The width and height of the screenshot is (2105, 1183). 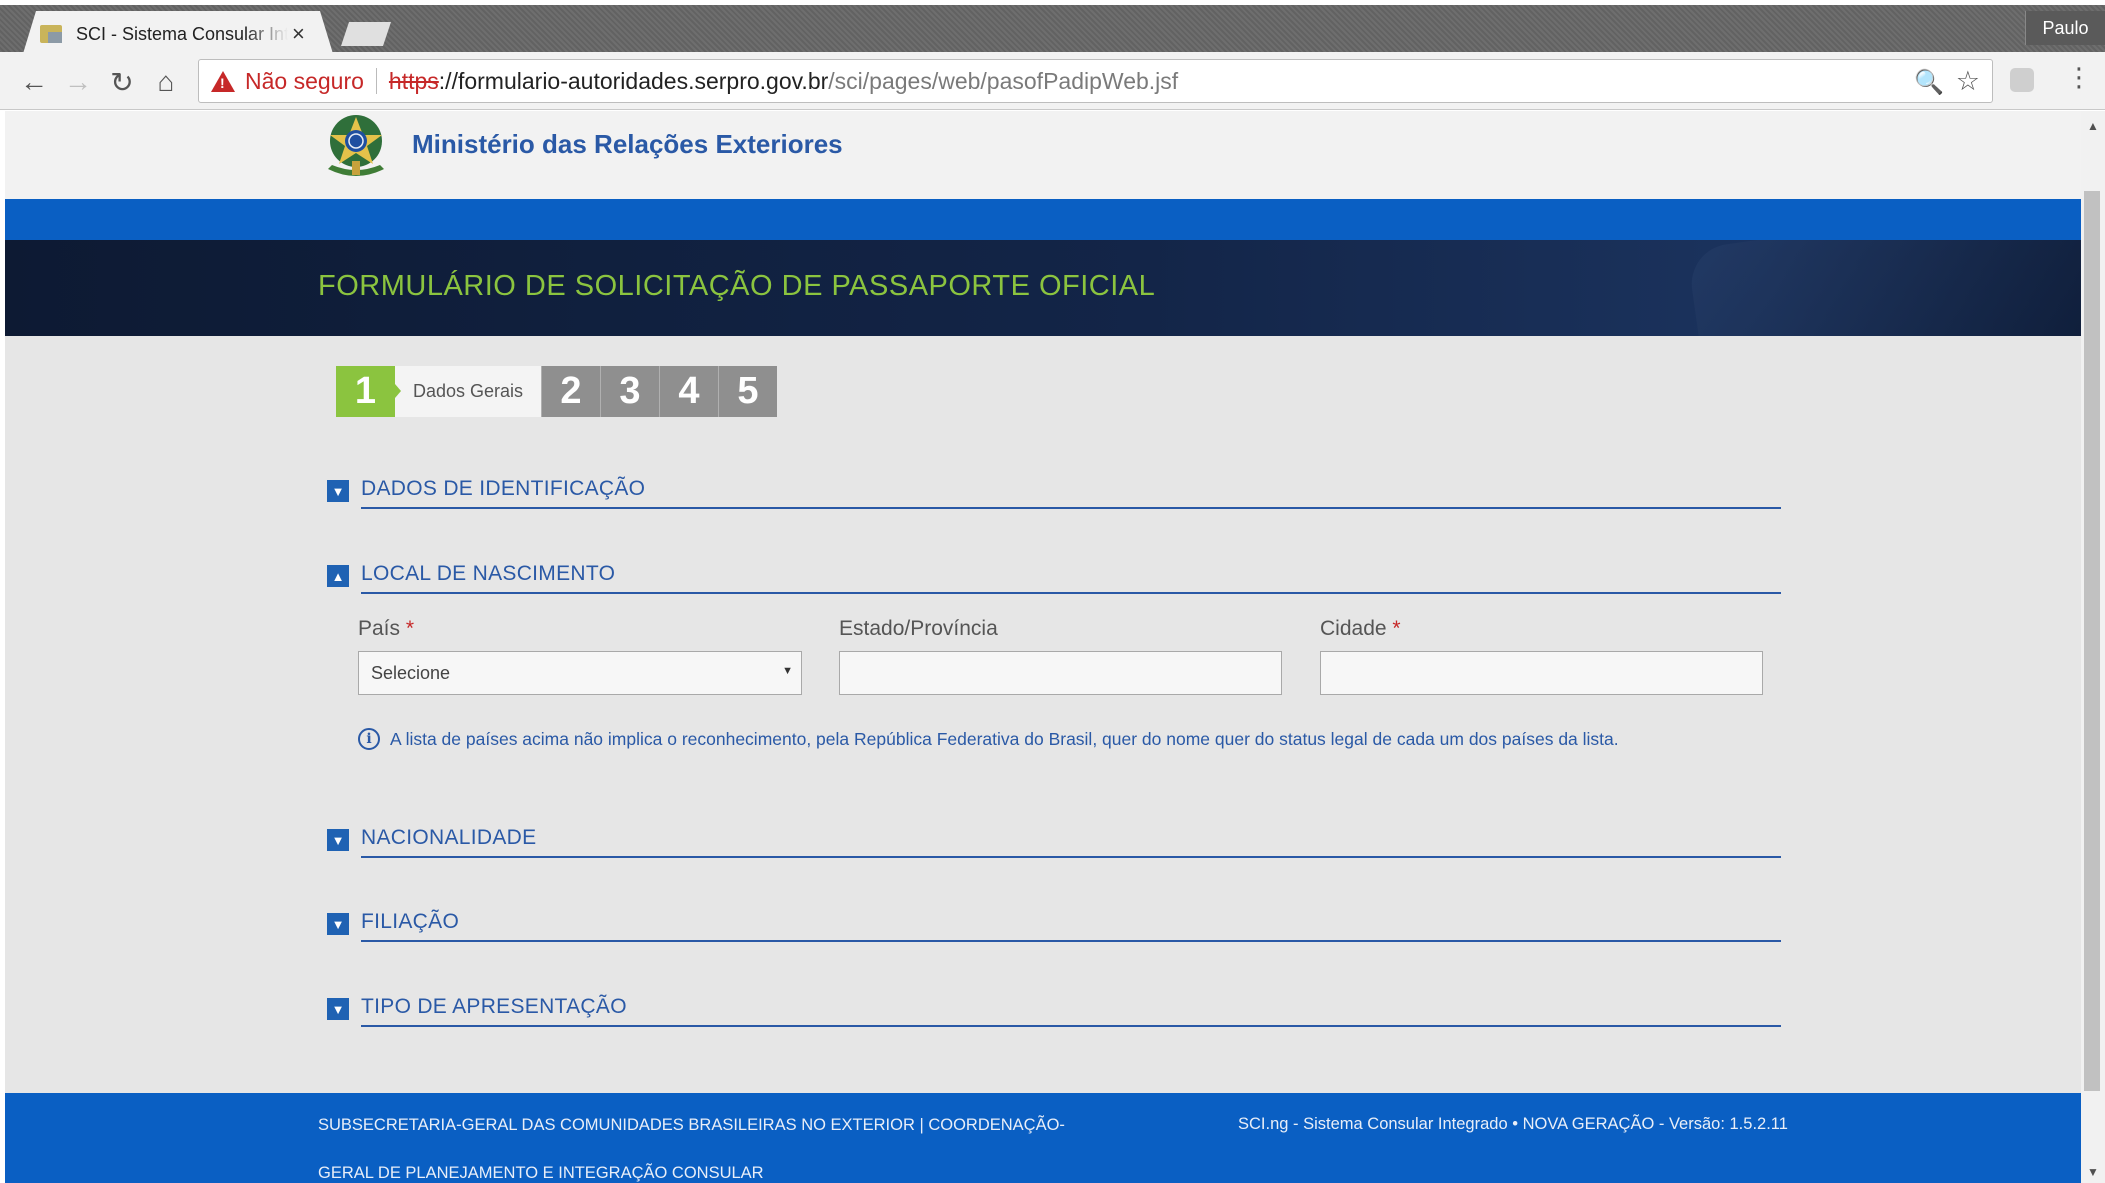 What do you see at coordinates (182, 33) in the screenshot?
I see `tab-title: SCI - Sistema Consular Integrado` at bounding box center [182, 33].